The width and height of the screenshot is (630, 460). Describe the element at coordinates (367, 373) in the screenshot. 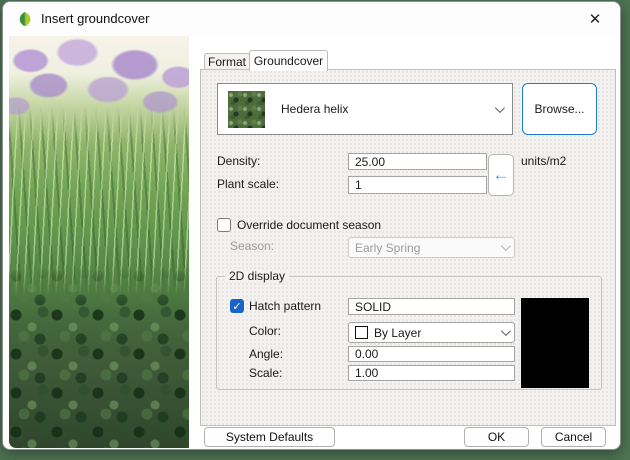

I see `scale-value: 1.00` at that location.